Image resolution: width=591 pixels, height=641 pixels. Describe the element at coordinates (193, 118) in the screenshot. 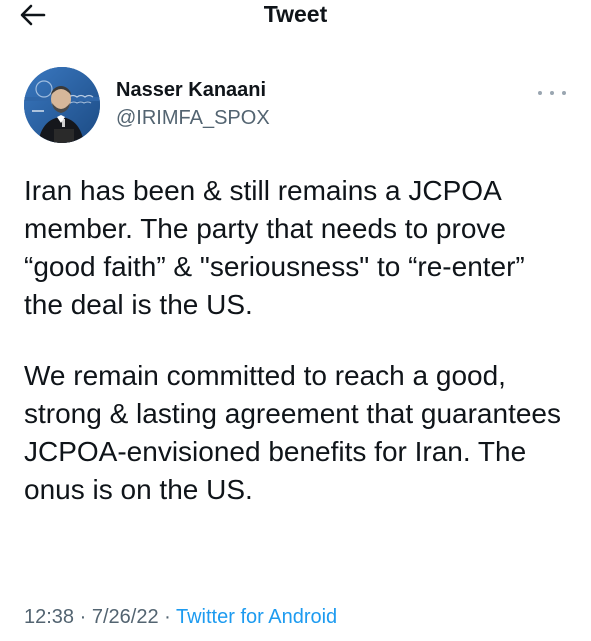

I see `author-handle: @IRIMFA_SPOX` at that location.